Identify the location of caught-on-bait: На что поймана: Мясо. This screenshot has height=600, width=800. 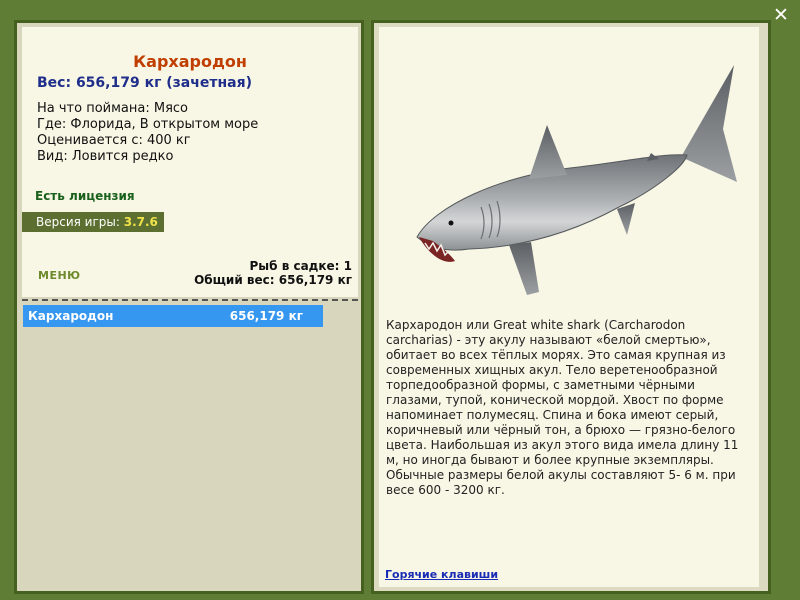
(113, 108).